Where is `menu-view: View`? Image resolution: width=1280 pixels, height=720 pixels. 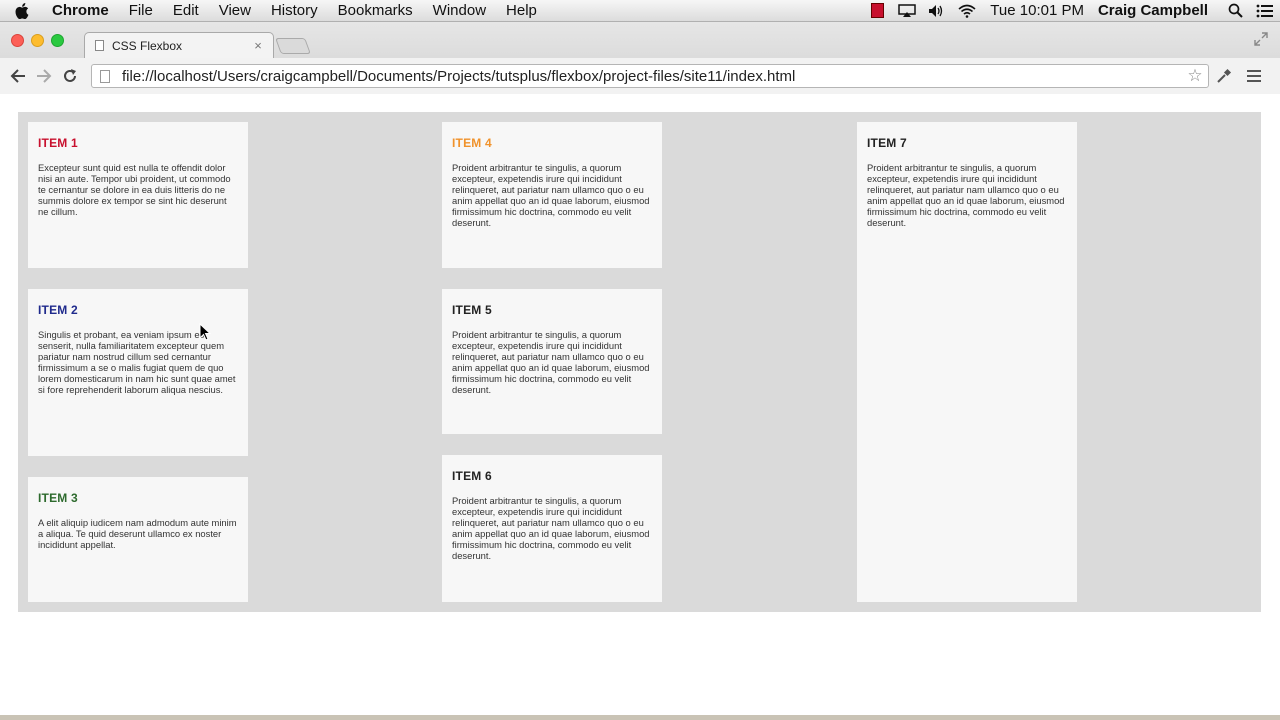
menu-view: View is located at coordinates (235, 11).